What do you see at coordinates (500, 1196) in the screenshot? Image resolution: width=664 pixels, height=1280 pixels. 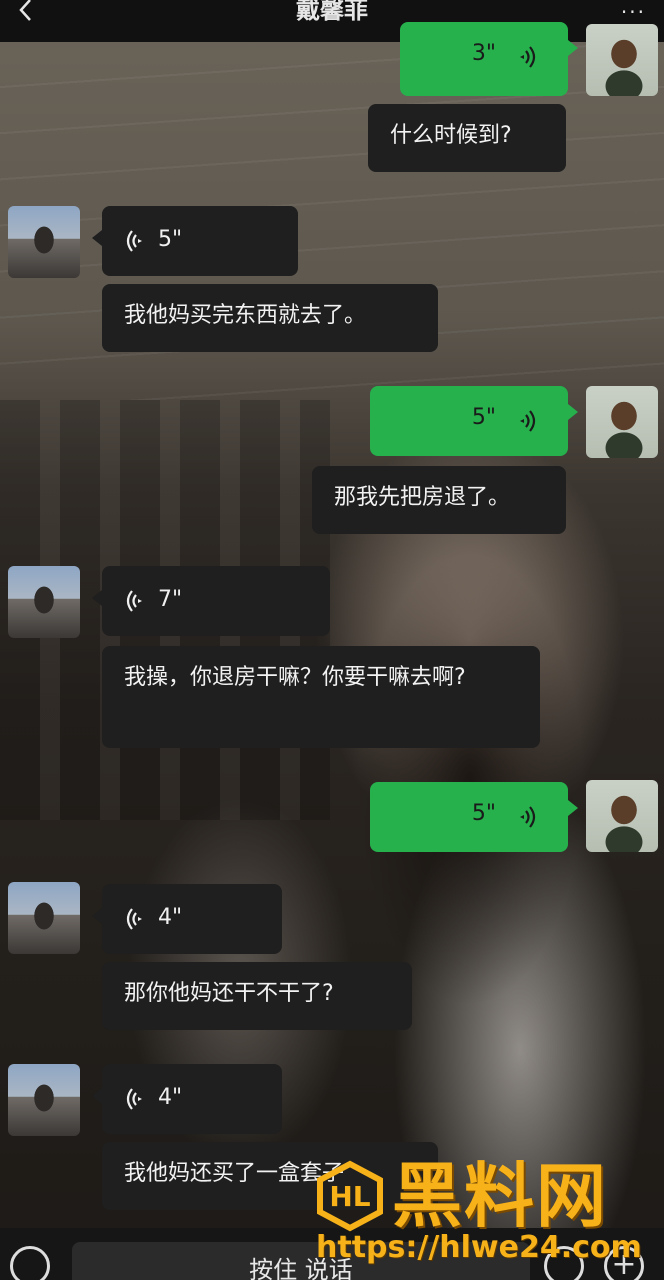 I see `watermark-brand: 黑料网` at bounding box center [500, 1196].